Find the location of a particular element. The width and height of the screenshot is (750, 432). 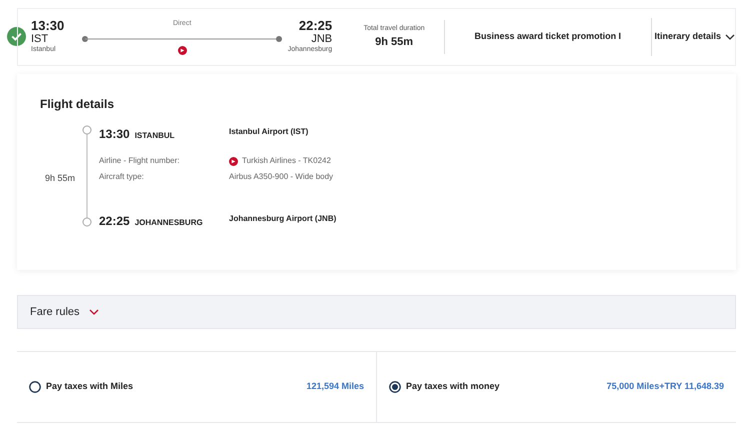

info-label: Aircraft type: is located at coordinates (122, 177).